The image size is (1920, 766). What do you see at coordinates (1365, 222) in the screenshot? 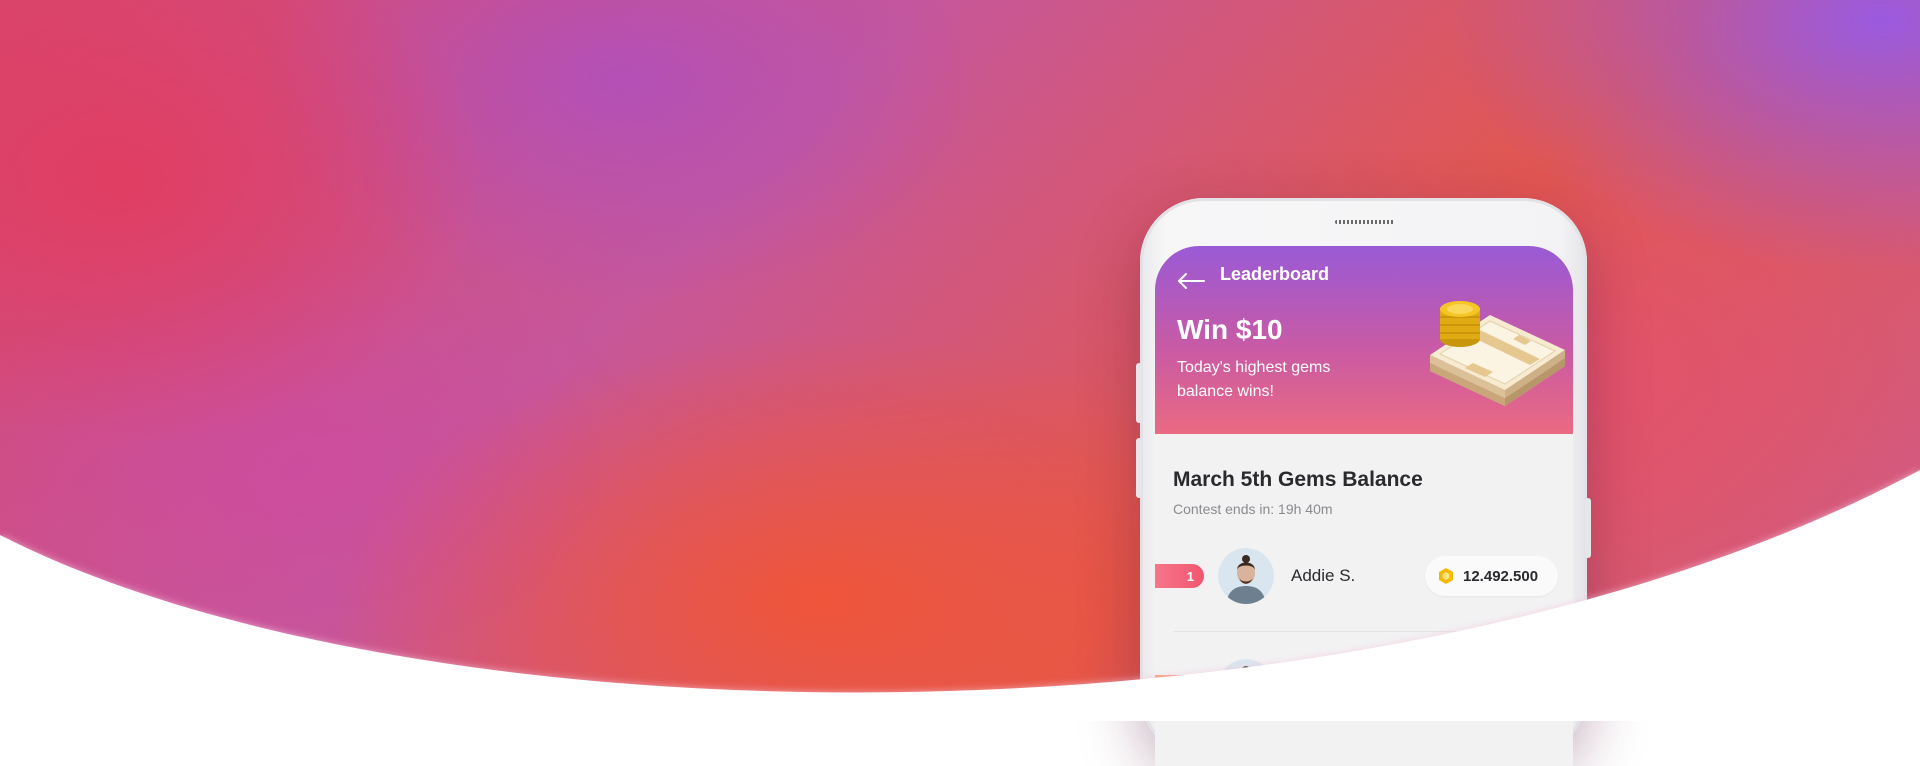
I see `phone-speaker` at bounding box center [1365, 222].